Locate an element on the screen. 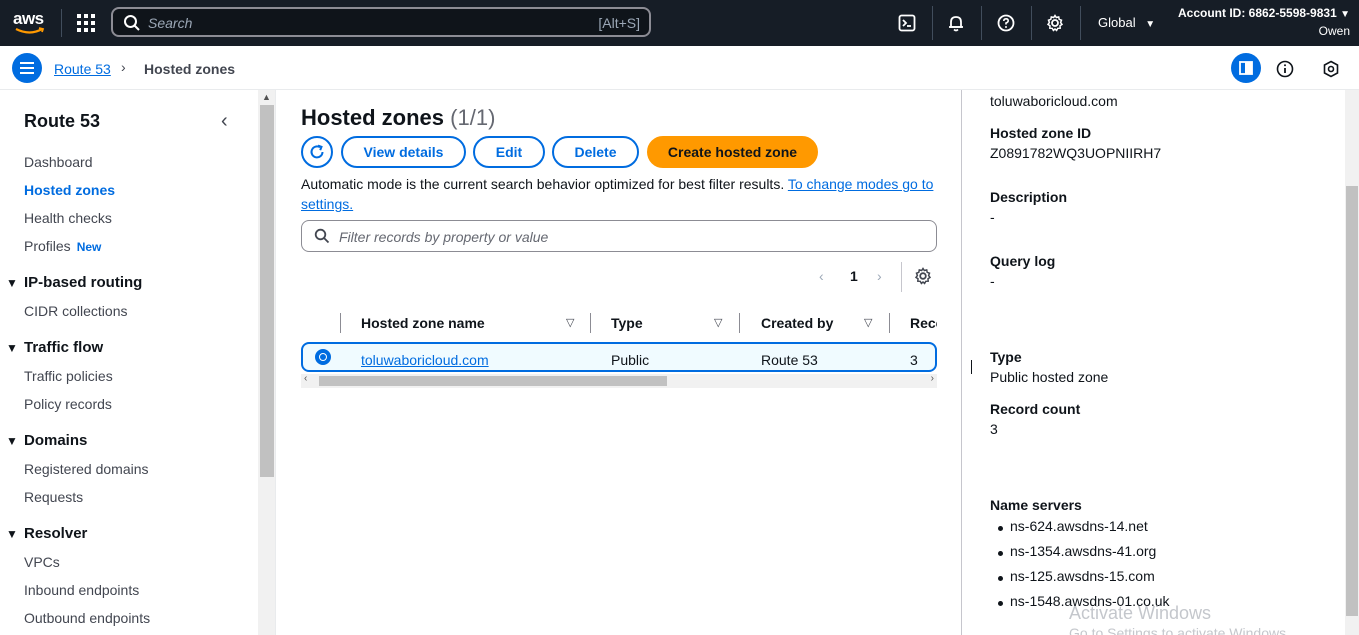  sidebar-item-vpcs: VPCs is located at coordinates (42, 562).